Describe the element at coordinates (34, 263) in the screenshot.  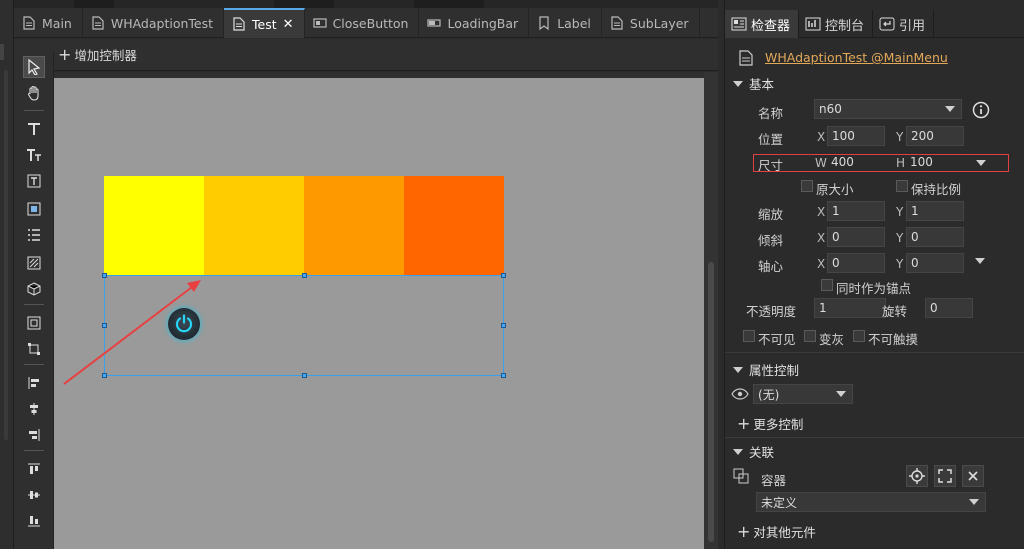
I see `loader-tool-icon` at that location.